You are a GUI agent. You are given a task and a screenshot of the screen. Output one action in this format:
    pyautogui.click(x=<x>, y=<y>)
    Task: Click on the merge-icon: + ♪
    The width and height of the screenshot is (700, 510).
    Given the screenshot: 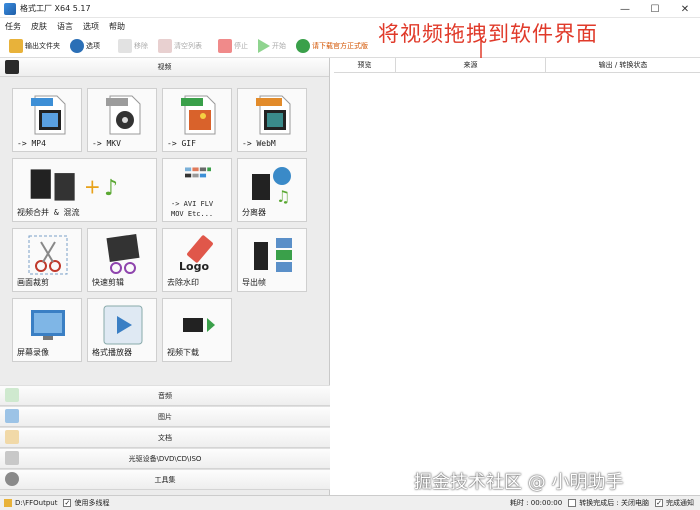 What is the action you would take?
    pyautogui.click(x=74, y=185)
    